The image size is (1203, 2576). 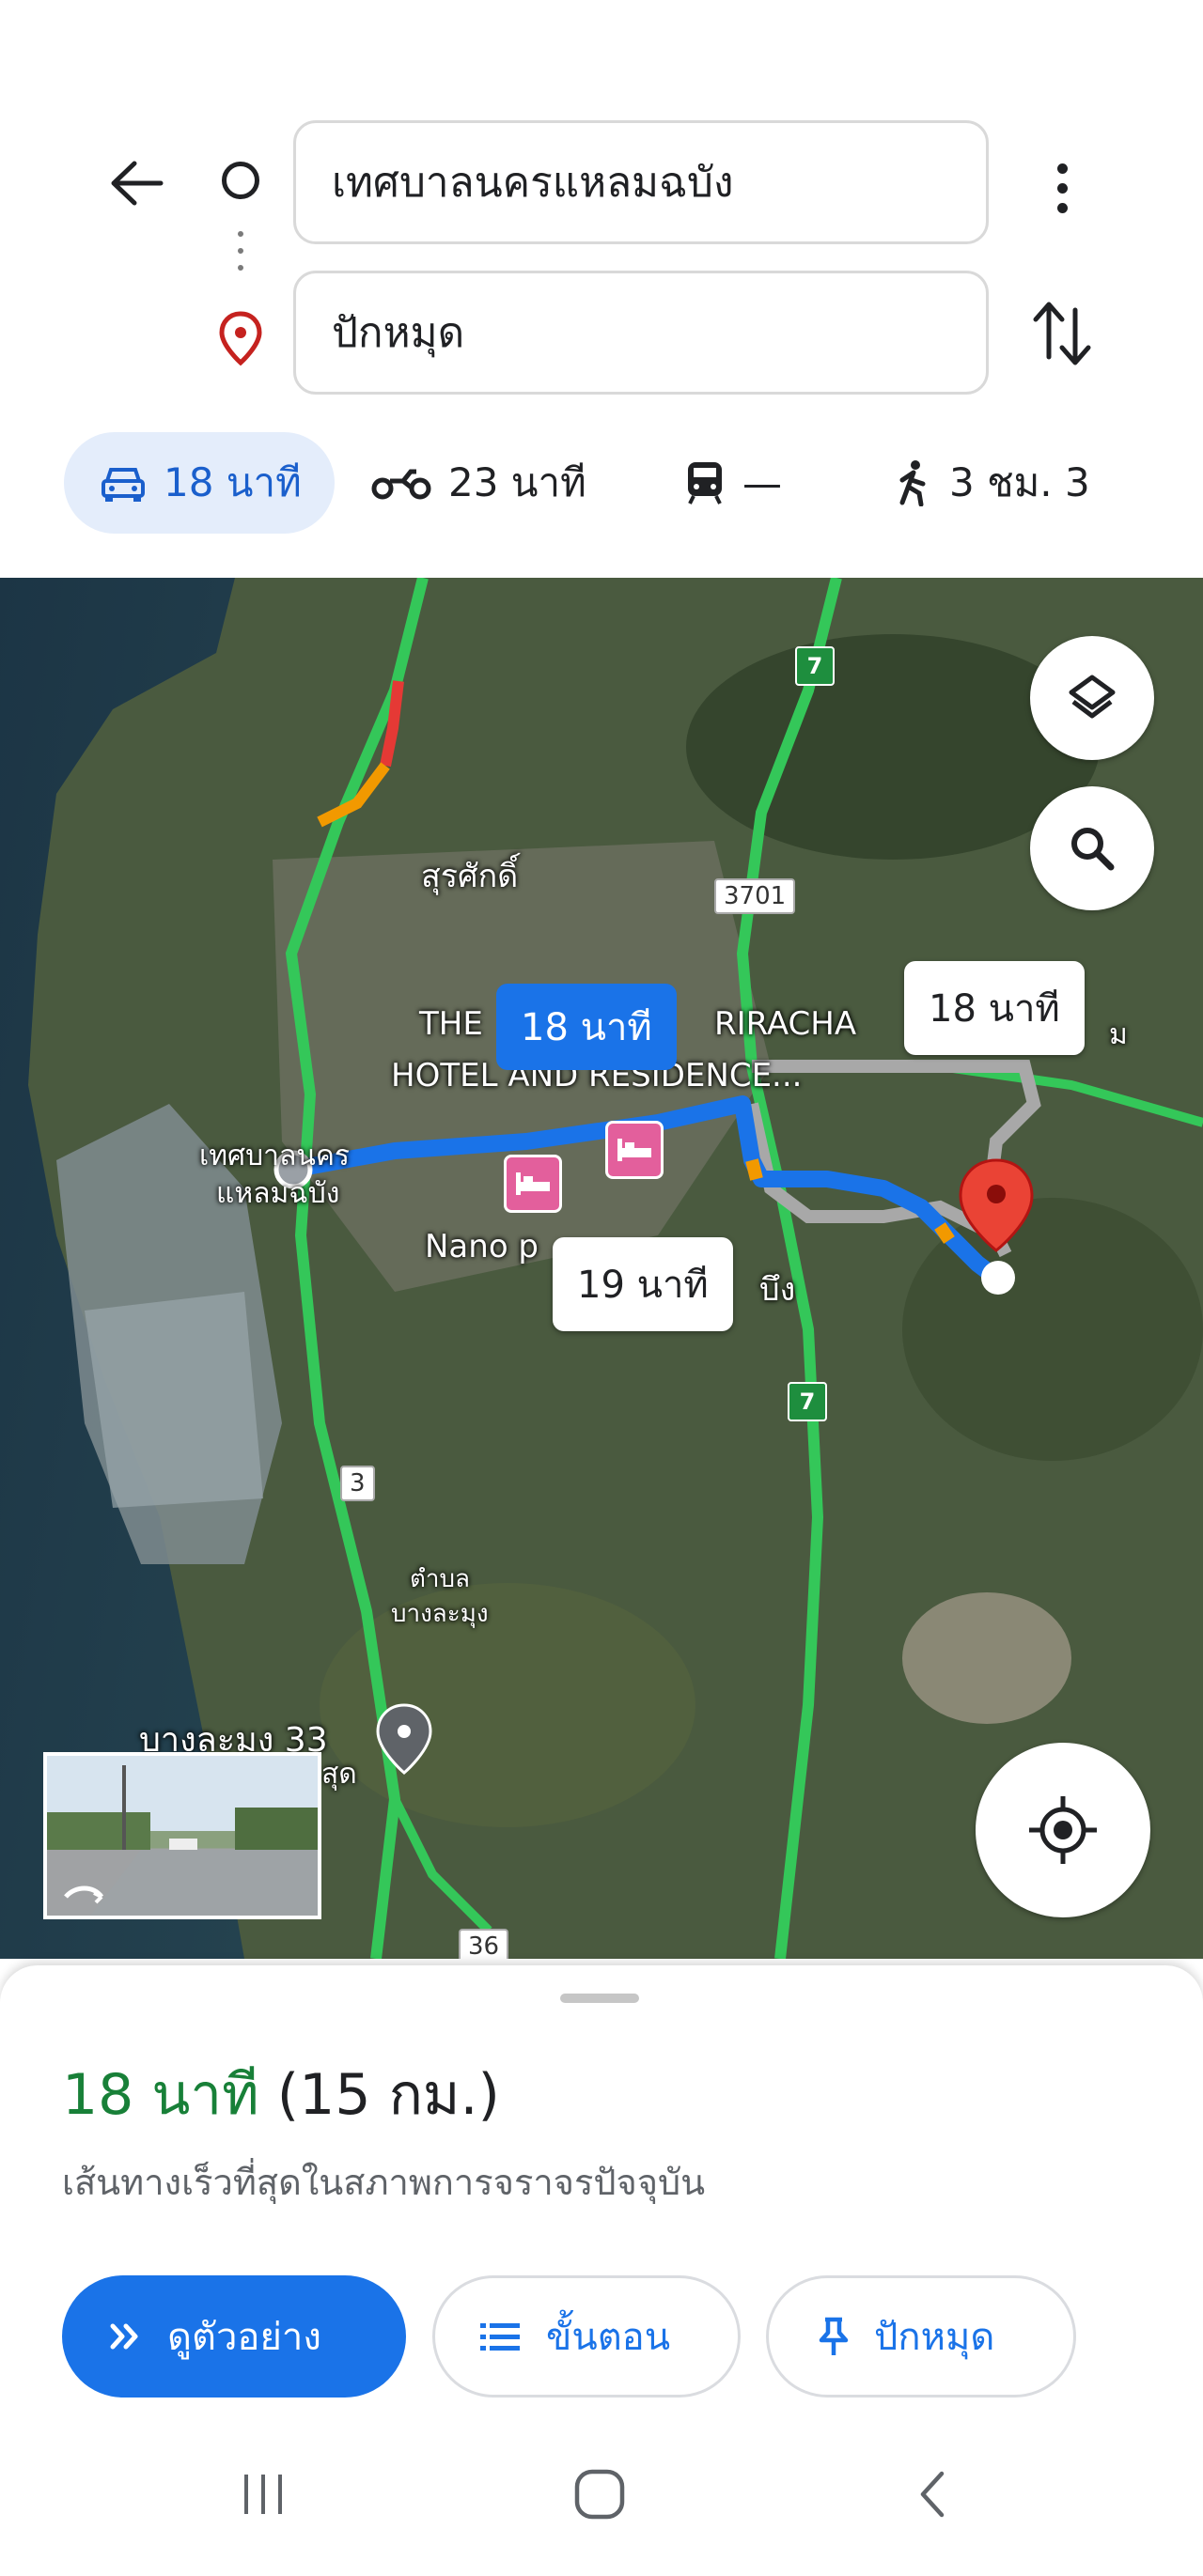 I want to click on recent-apps-icon, so click(x=263, y=2494).